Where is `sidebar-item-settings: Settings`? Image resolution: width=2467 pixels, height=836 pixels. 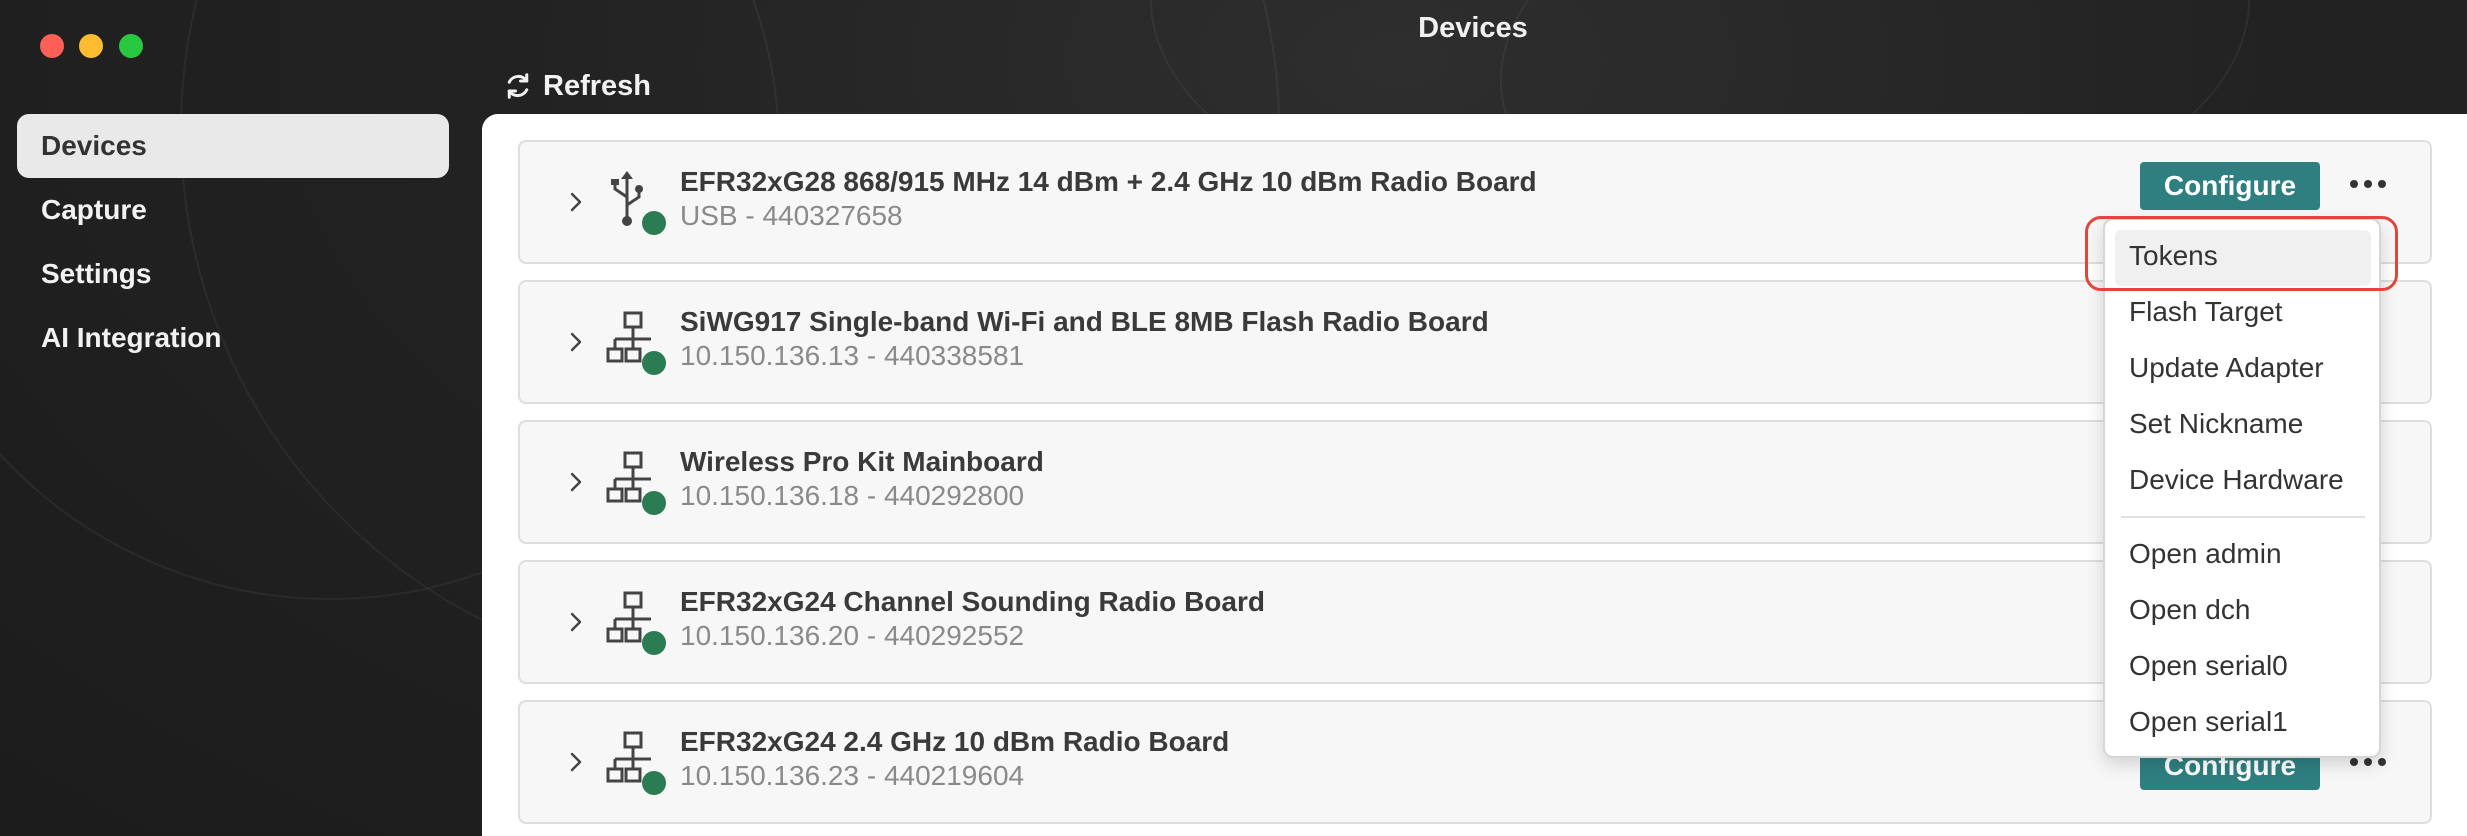
sidebar-item-settings: Settings is located at coordinates (233, 274).